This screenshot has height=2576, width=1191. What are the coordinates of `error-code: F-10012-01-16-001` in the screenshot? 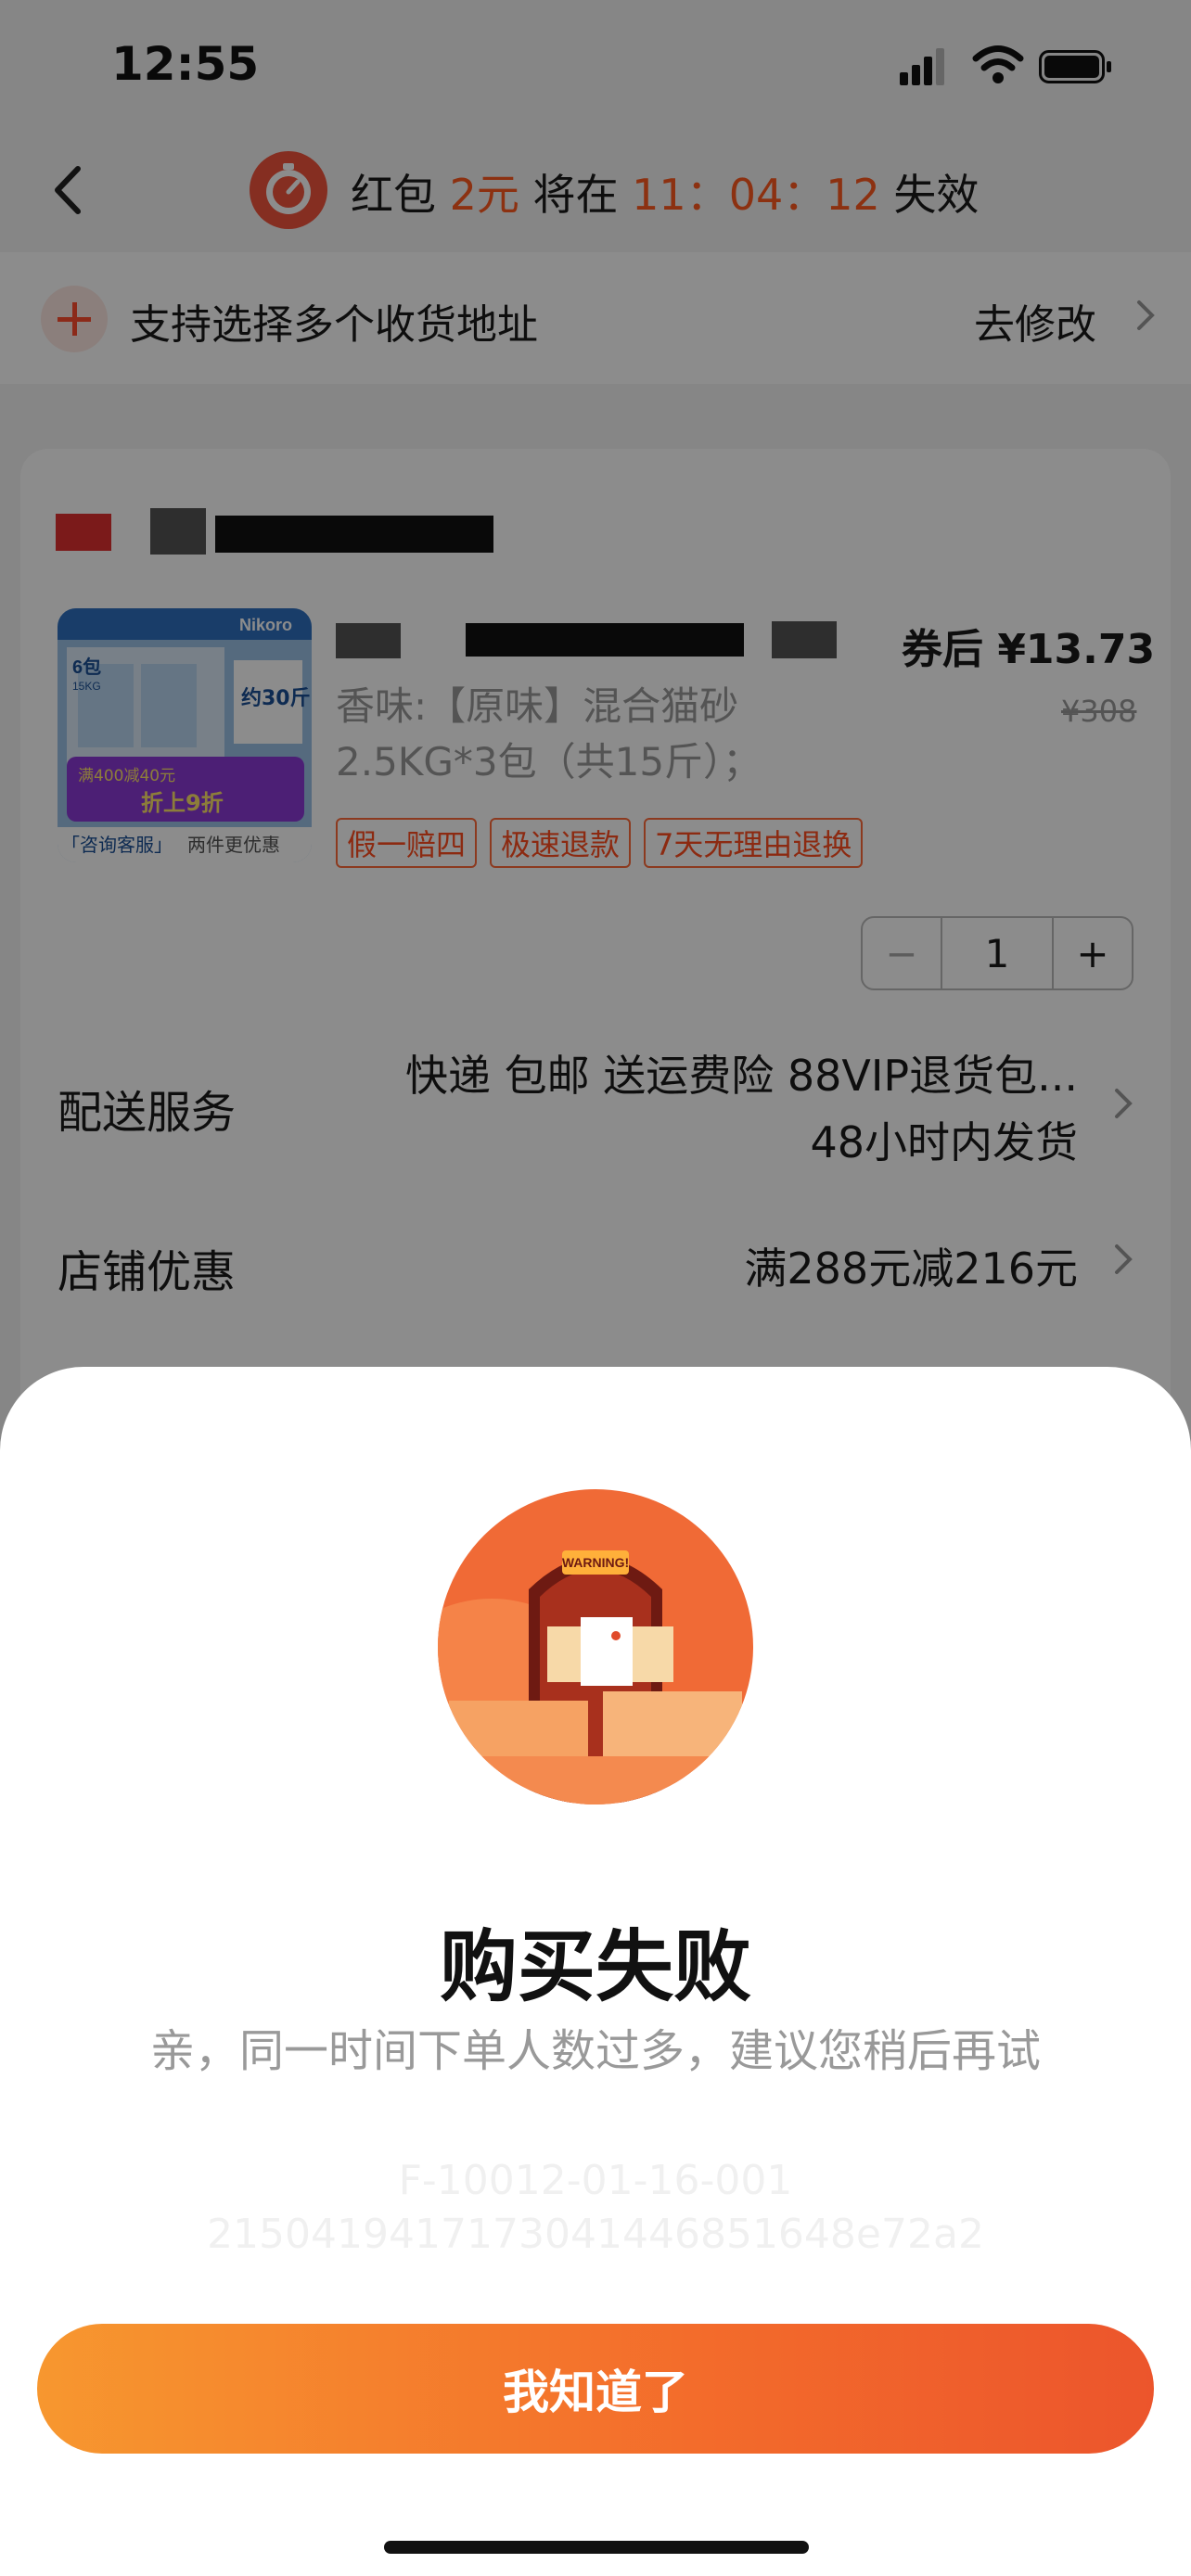 It's located at (595, 2180).